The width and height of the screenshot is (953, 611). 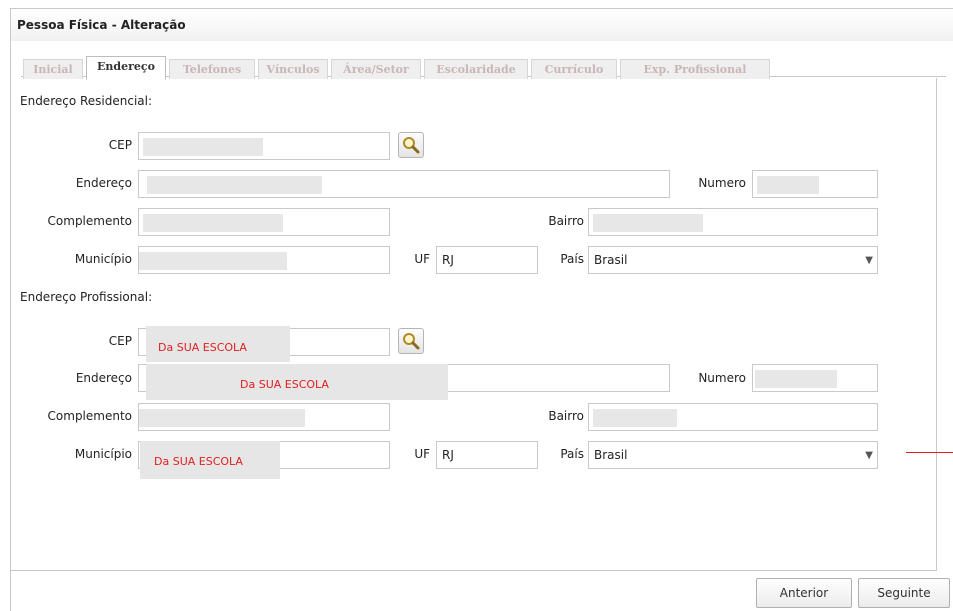 What do you see at coordinates (804, 593) in the screenshot?
I see `anterior-button: Anterior` at bounding box center [804, 593].